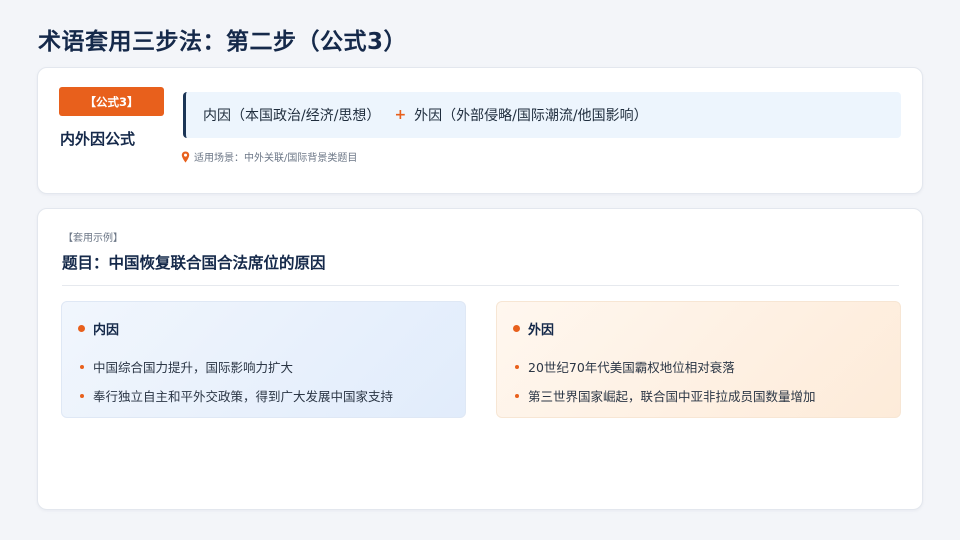 The width and height of the screenshot is (960, 540). I want to click on list-item-text: 中国综合国力提升，国际影响力扩大, so click(193, 367).